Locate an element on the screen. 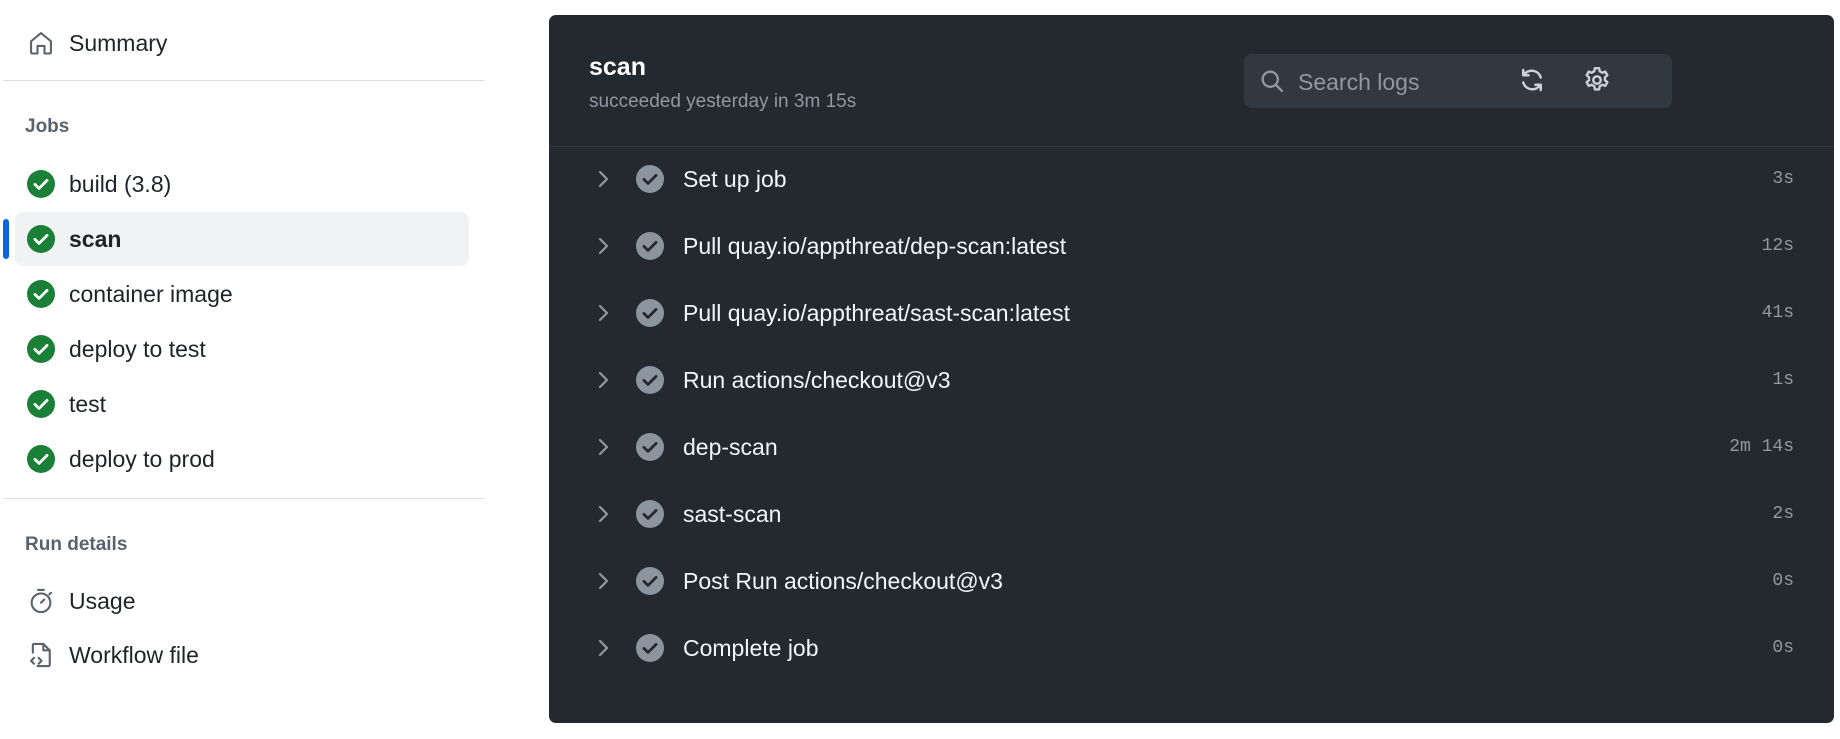 Image resolution: width=1840 pixels, height=739 pixels. job-label: test is located at coordinates (88, 403).